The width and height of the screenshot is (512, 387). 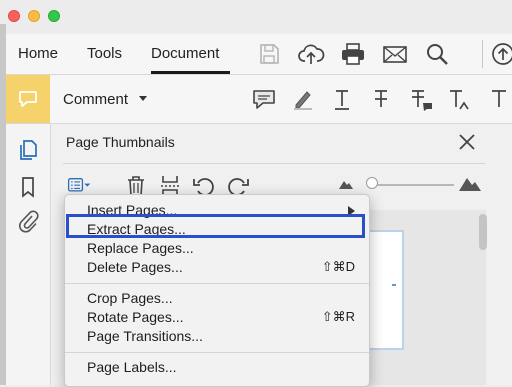 I want to click on minimize-window-button, so click(x=34, y=16).